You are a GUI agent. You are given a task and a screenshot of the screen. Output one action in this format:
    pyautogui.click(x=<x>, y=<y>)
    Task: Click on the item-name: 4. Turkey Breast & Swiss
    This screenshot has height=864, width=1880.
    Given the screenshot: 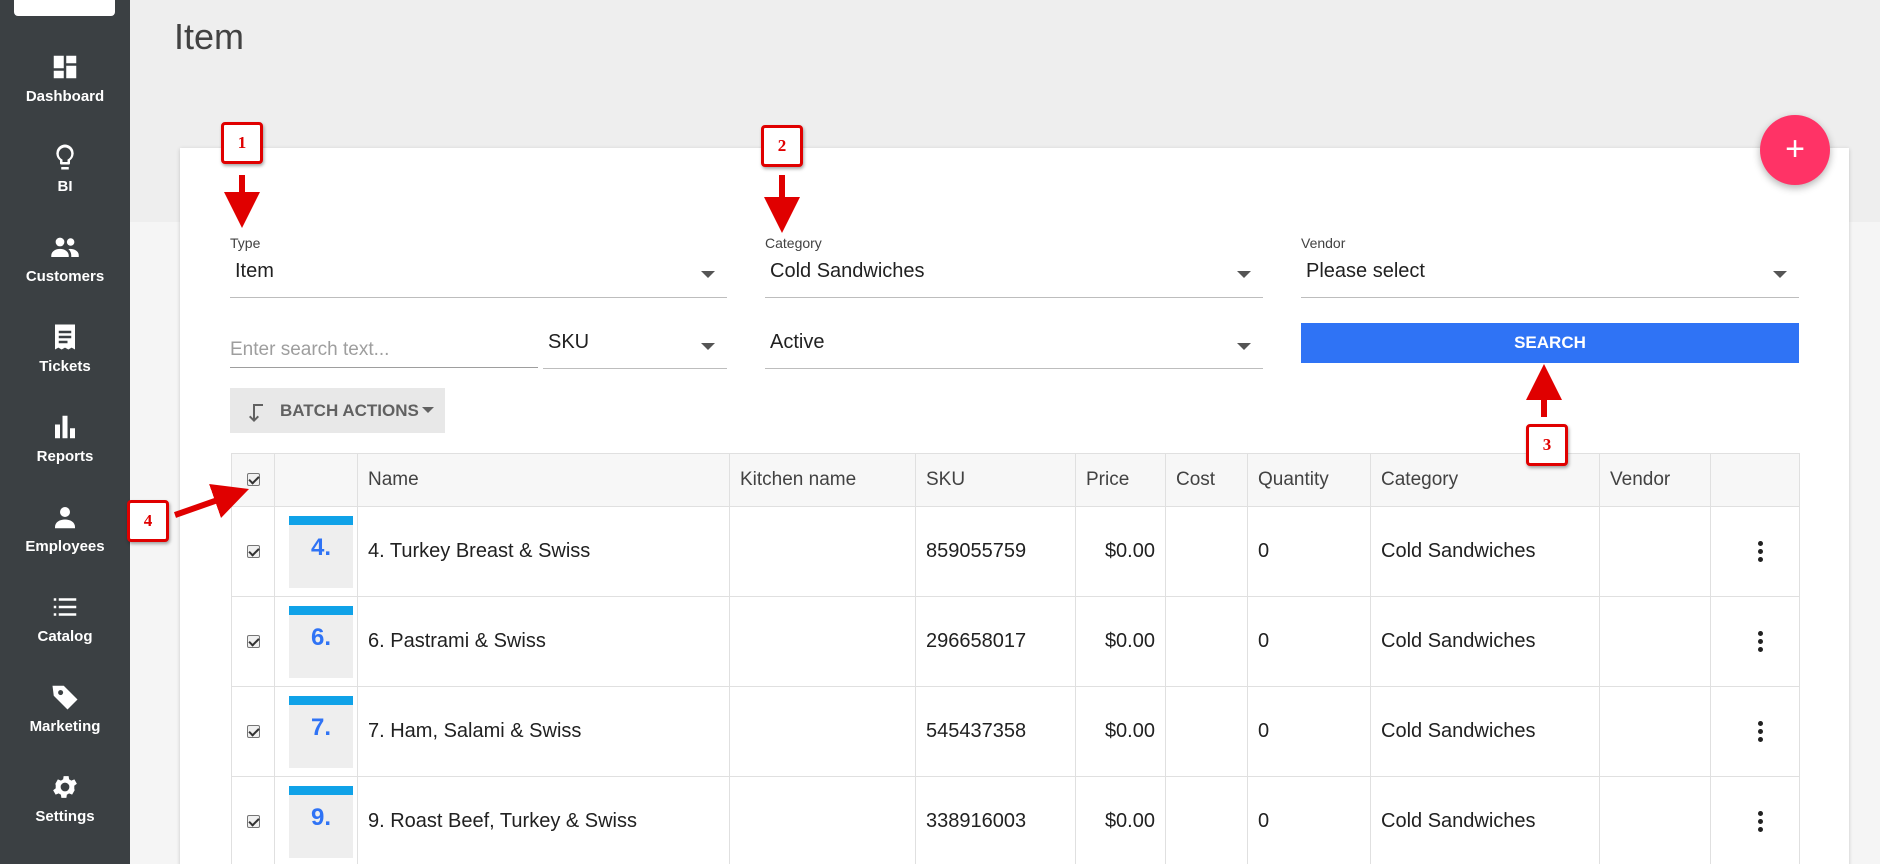 What is the action you would take?
    pyautogui.click(x=543, y=551)
    